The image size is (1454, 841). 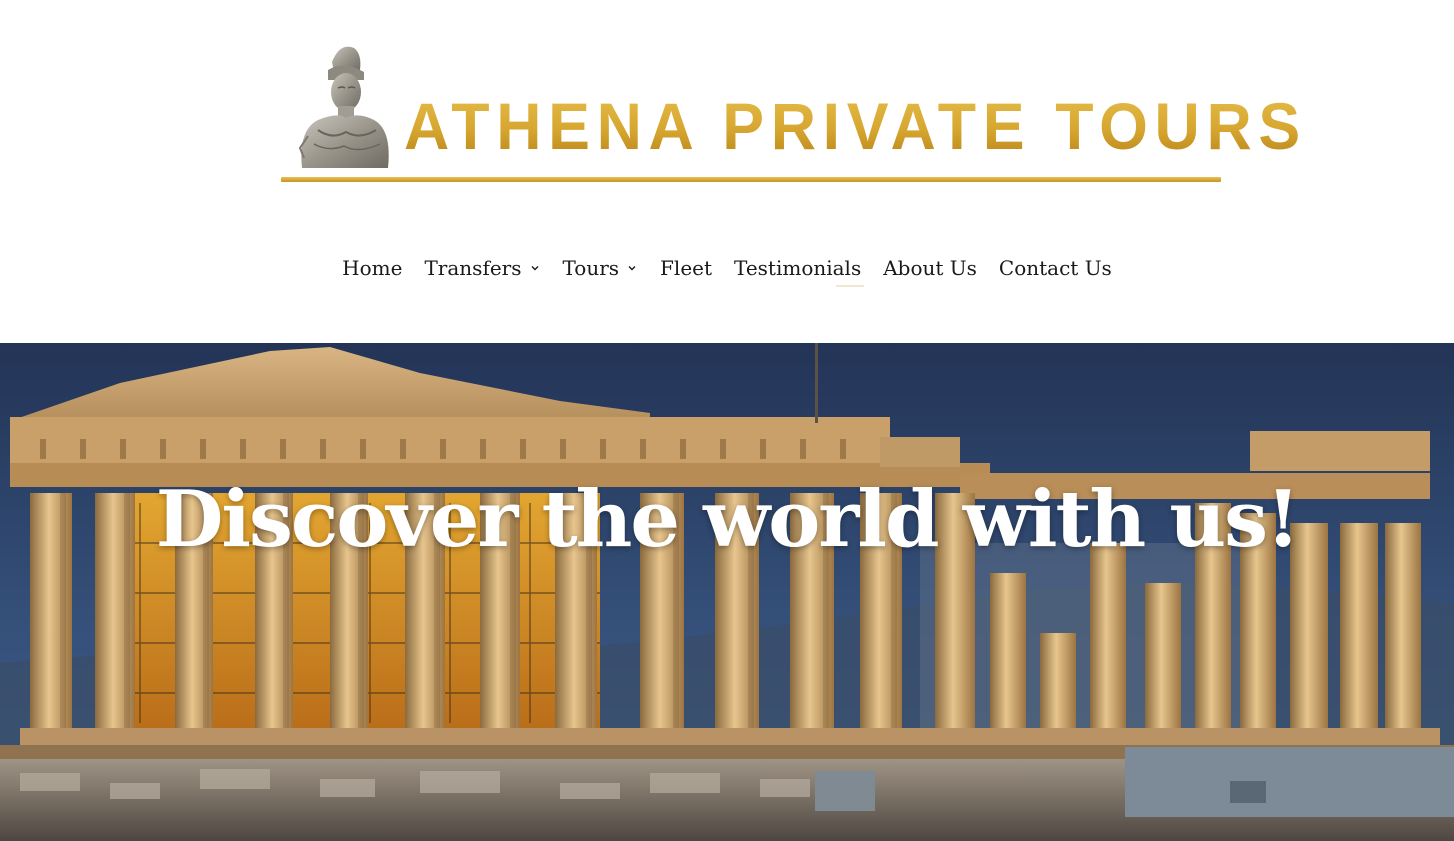 I want to click on site-logo: ATHENA PRIVATE TOURS, so click(x=790, y=112).